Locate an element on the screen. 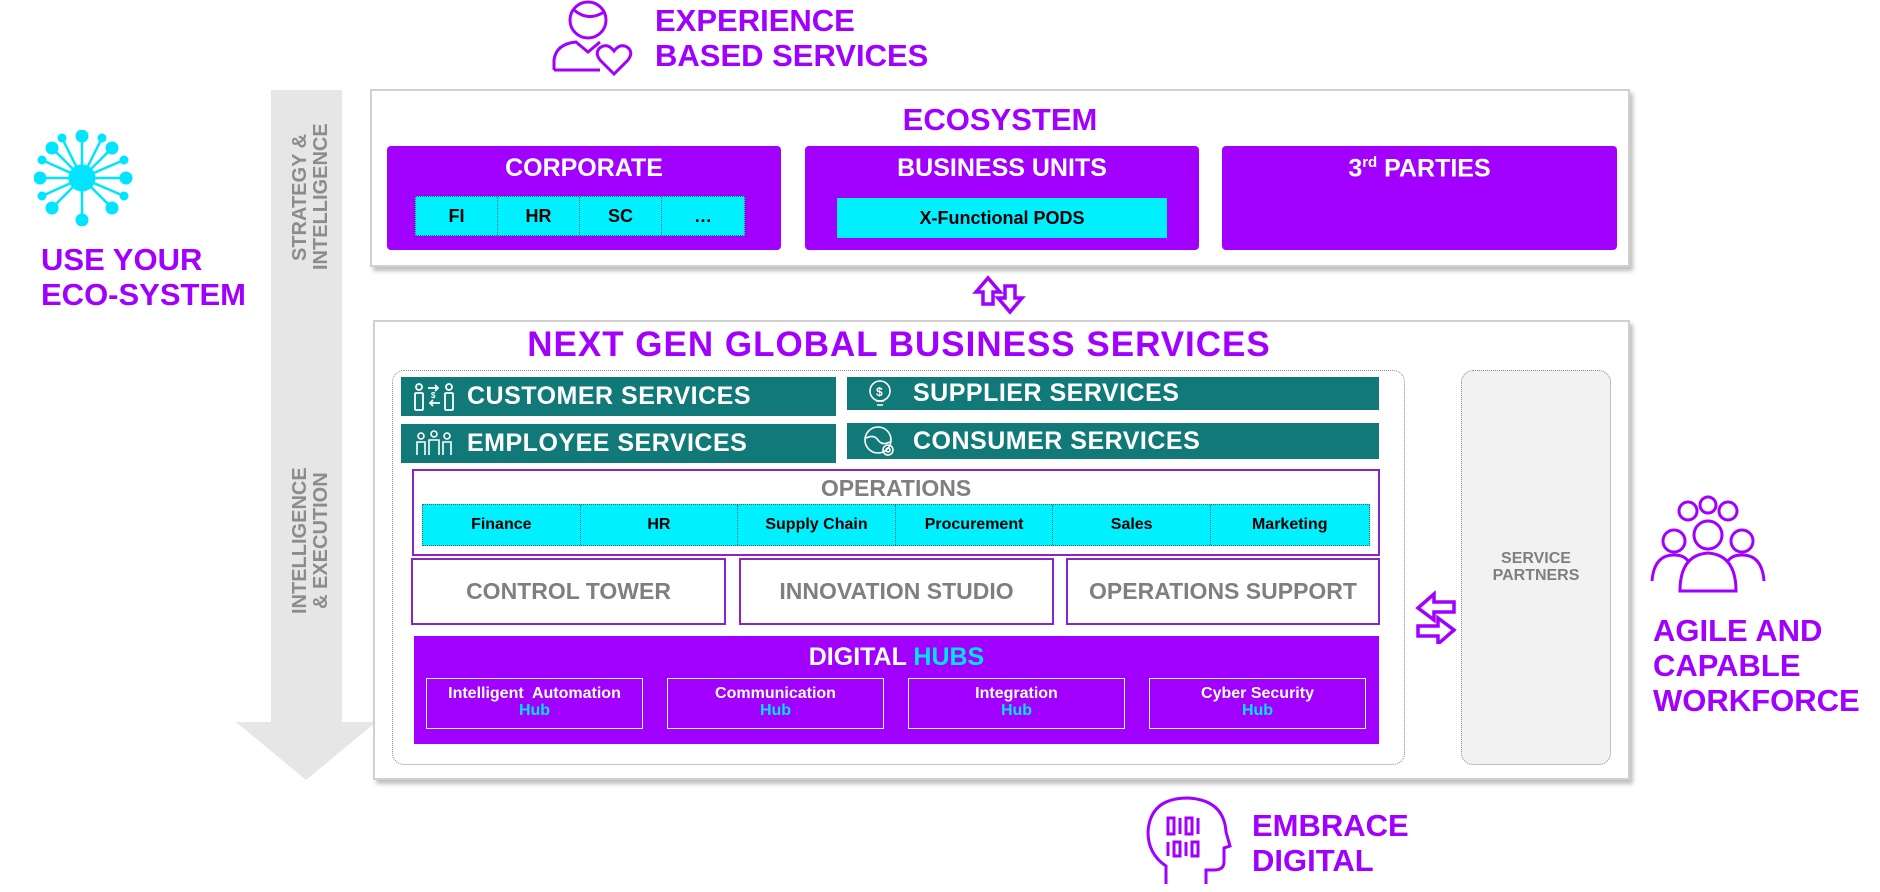  workforce-label: AGILE AND CAPABLE WORKFORCE is located at coordinates (1756, 665).